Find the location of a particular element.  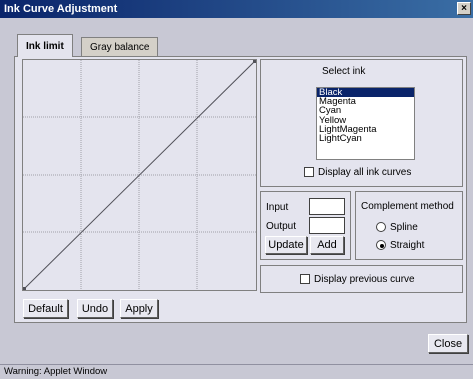

spline-option: Spline is located at coordinates (397, 227).